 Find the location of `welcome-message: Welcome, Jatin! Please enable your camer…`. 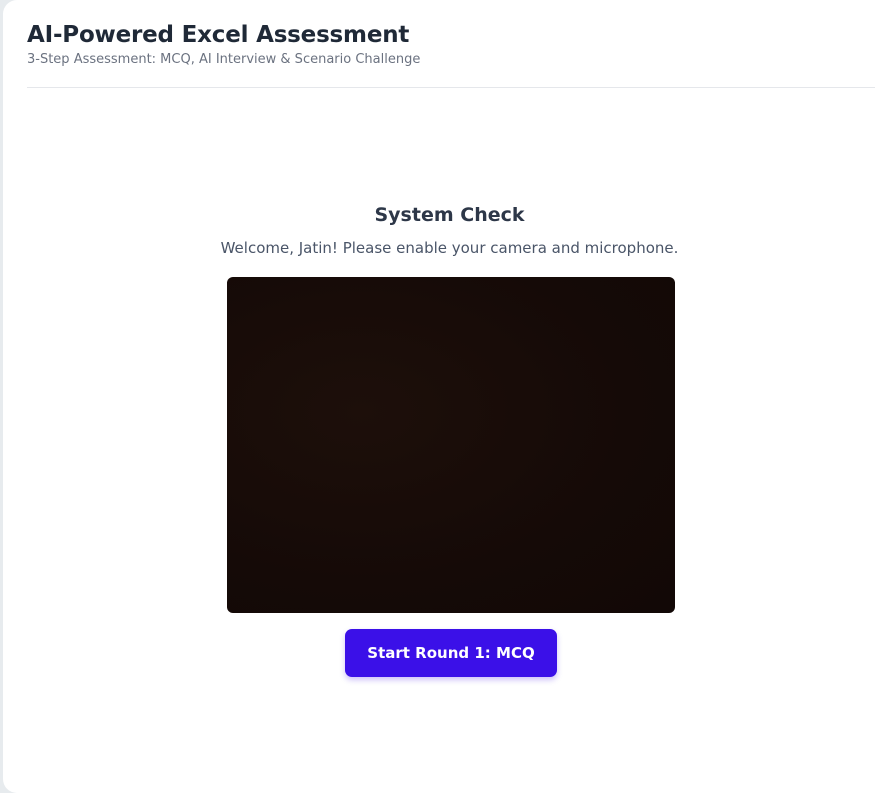

welcome-message: Welcome, Jatin! Please enable your camer… is located at coordinates (449, 248).